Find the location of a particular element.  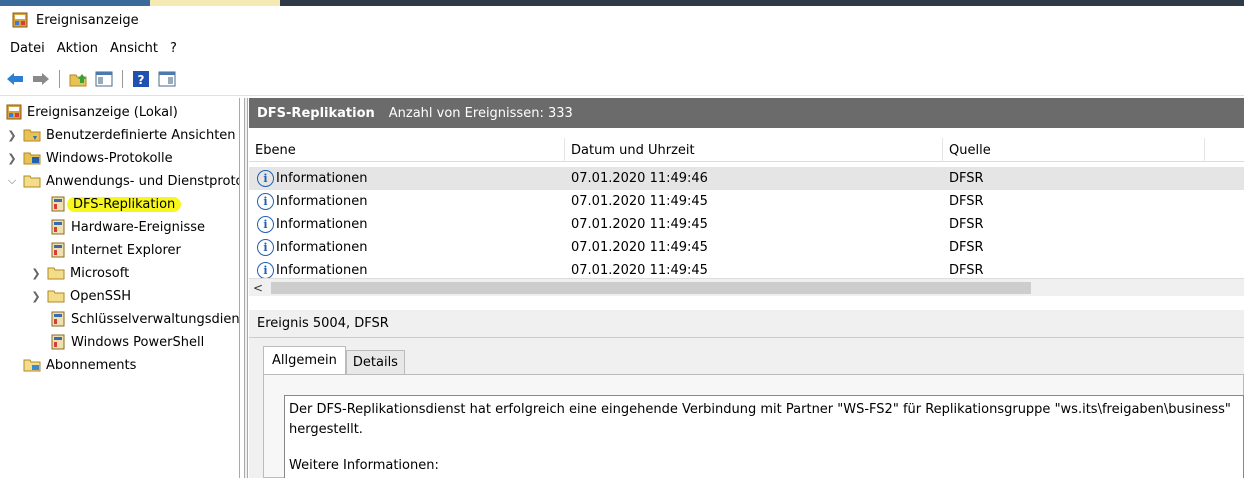

tree-item-label-highlighted: DFS-Replikation is located at coordinates (124, 204).